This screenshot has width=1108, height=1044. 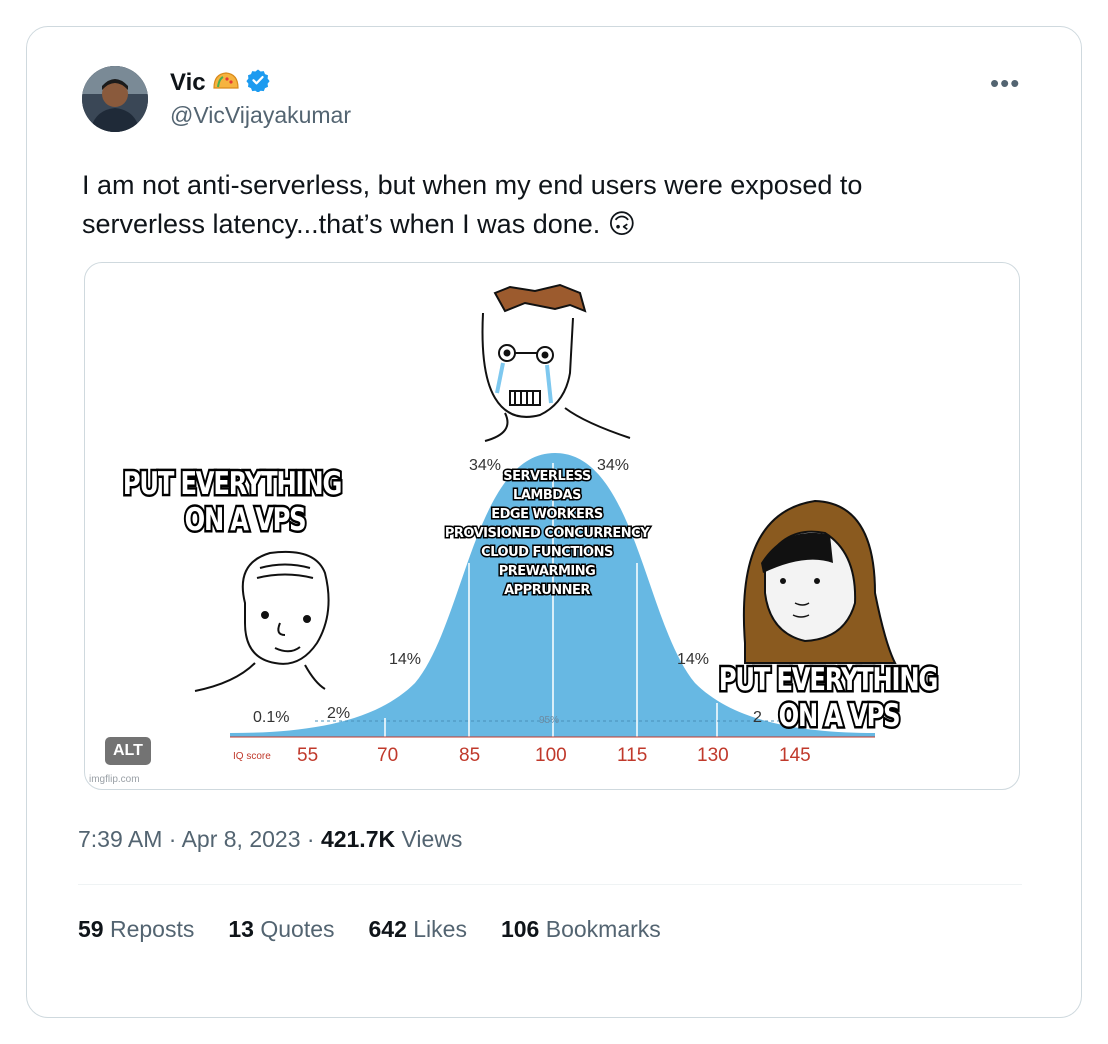 I want to click on views-count: 421.7K, so click(x=358, y=839).